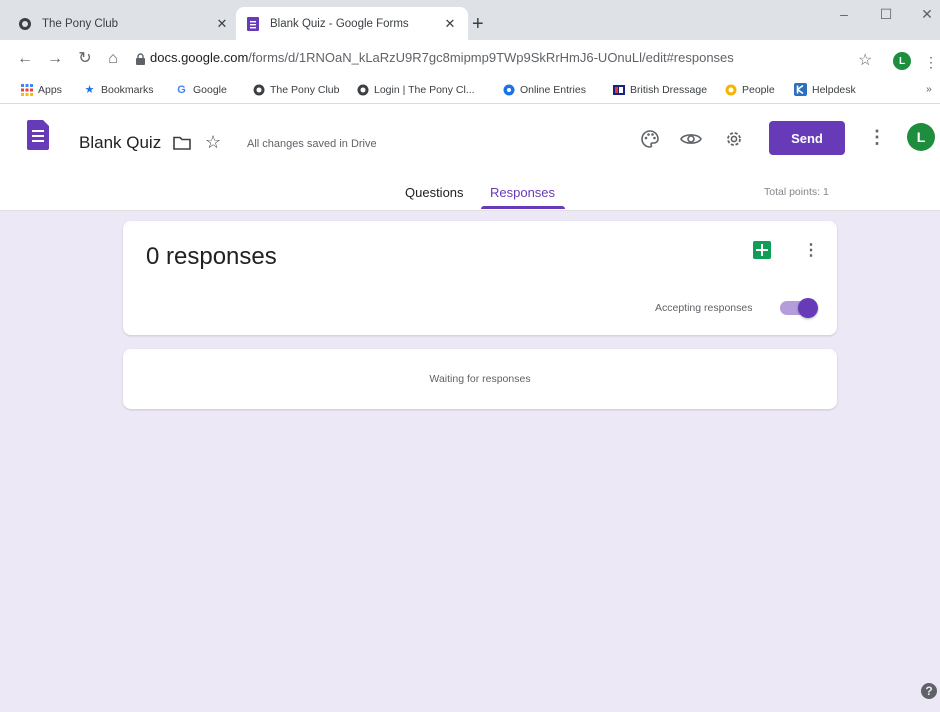 Image resolution: width=940 pixels, height=712 pixels. What do you see at coordinates (886, 14) in the screenshot?
I see `maximize-button: ☐` at bounding box center [886, 14].